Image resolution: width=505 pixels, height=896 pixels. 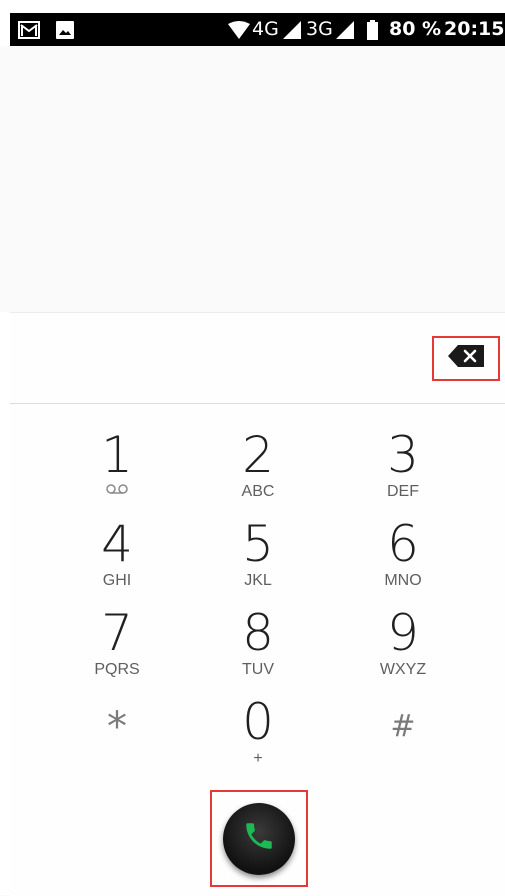 What do you see at coordinates (258, 669) in the screenshot?
I see `key-8-letters: TUV` at bounding box center [258, 669].